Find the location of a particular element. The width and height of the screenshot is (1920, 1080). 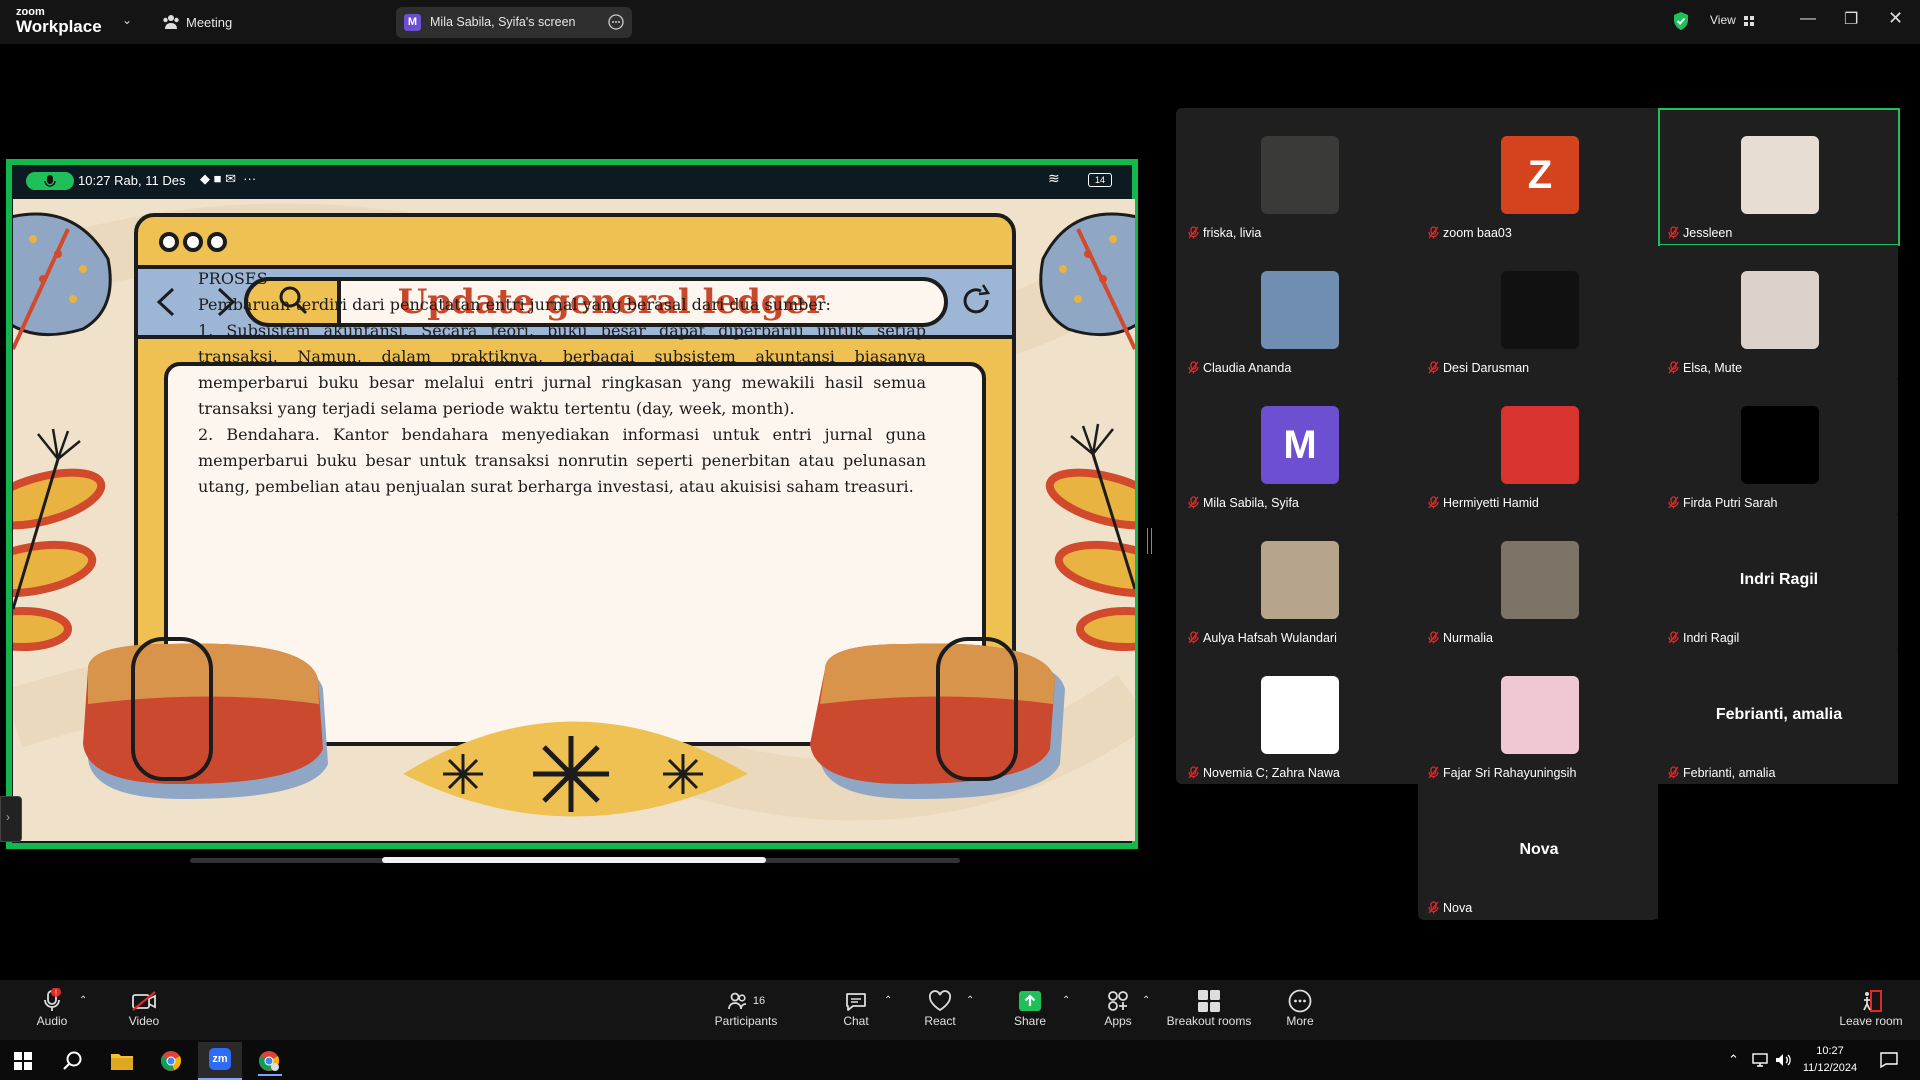

participant-display-name: Febrianti, amalia is located at coordinates (1779, 714).